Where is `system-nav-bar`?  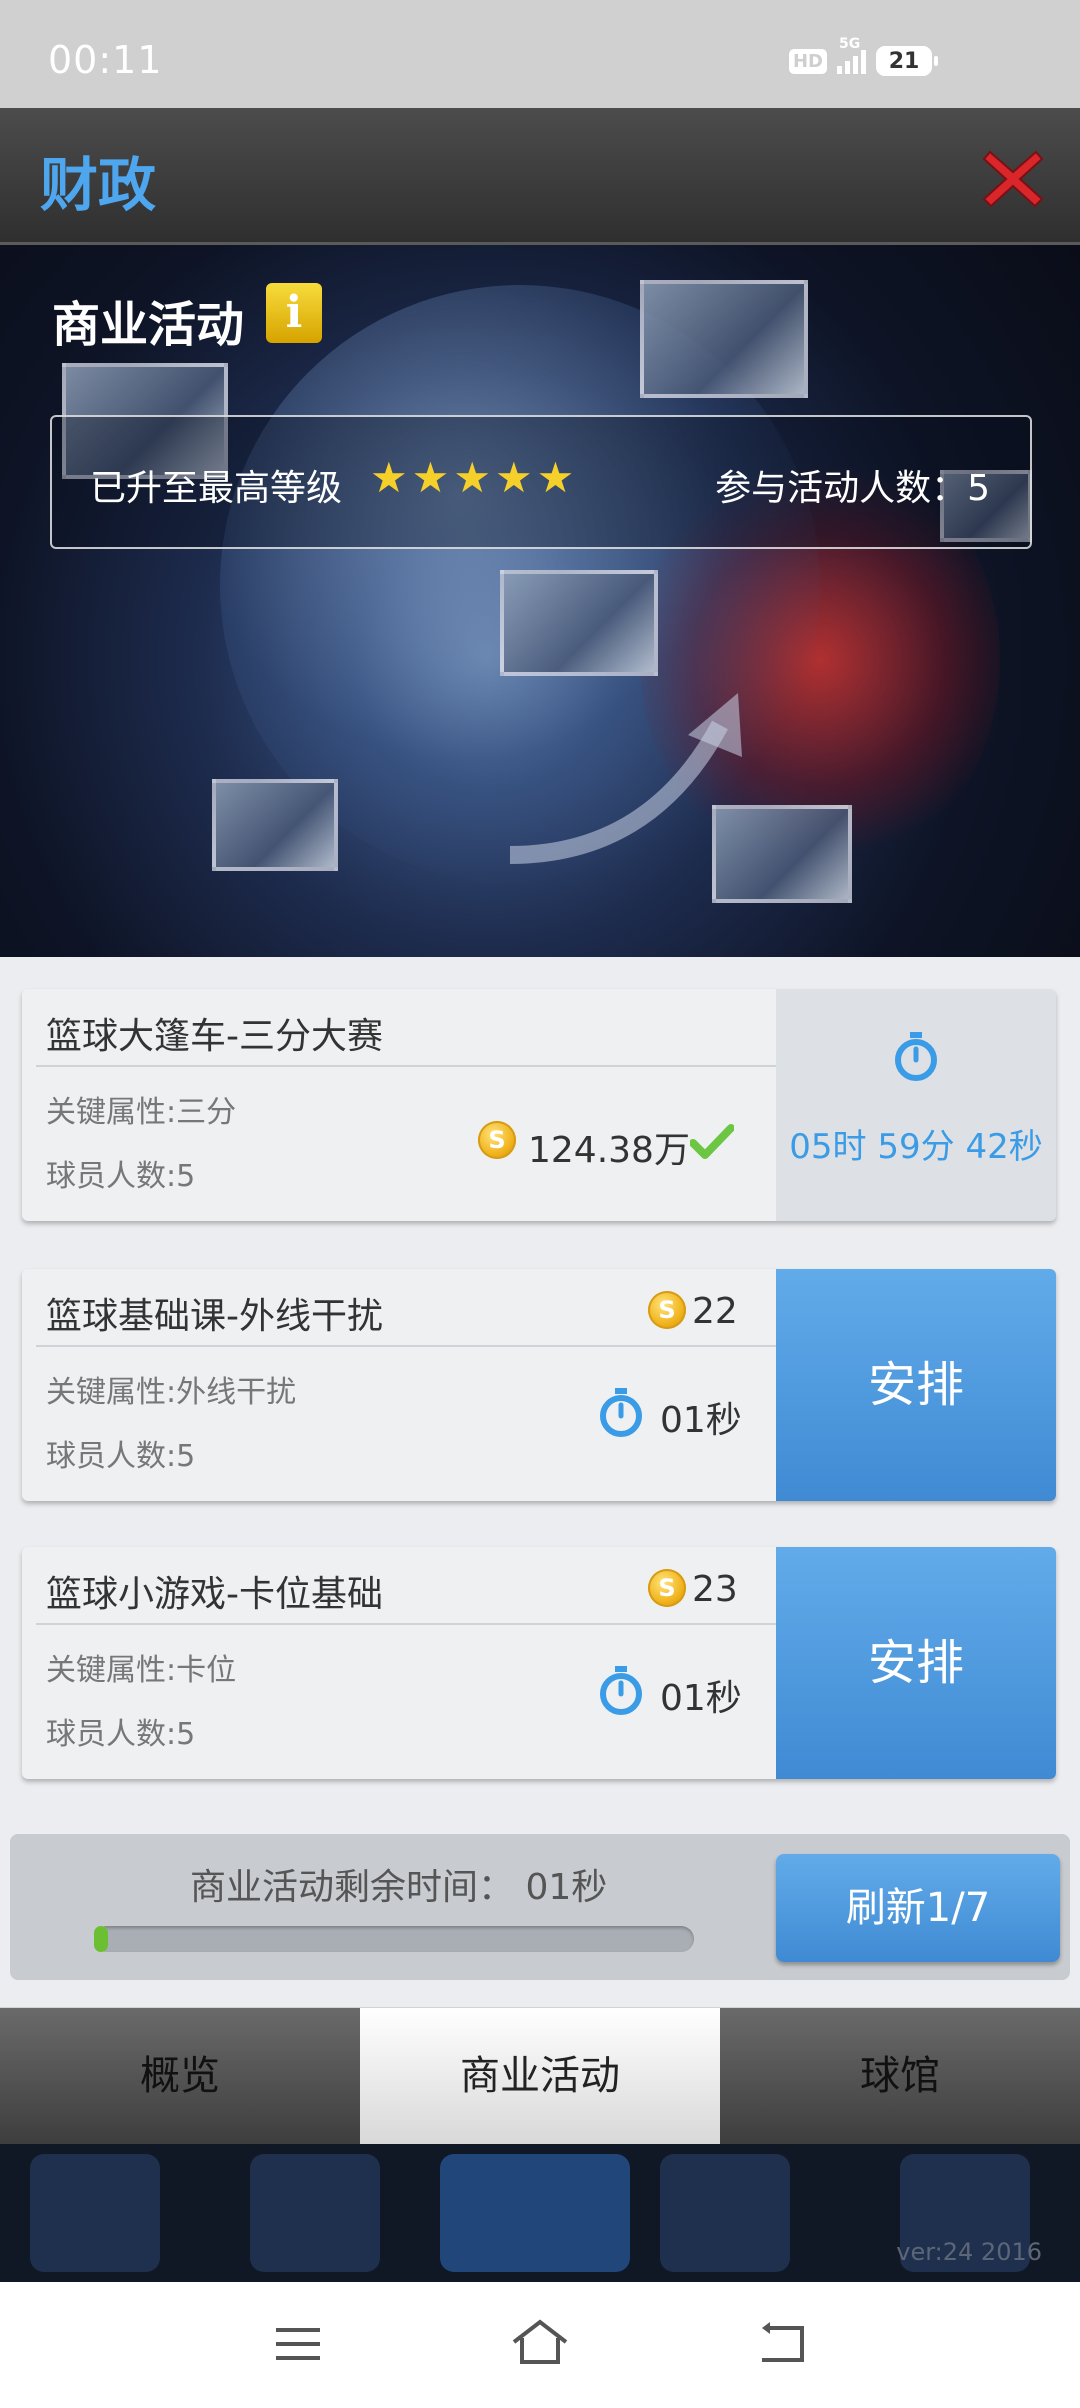
system-nav-bar is located at coordinates (540, 2345).